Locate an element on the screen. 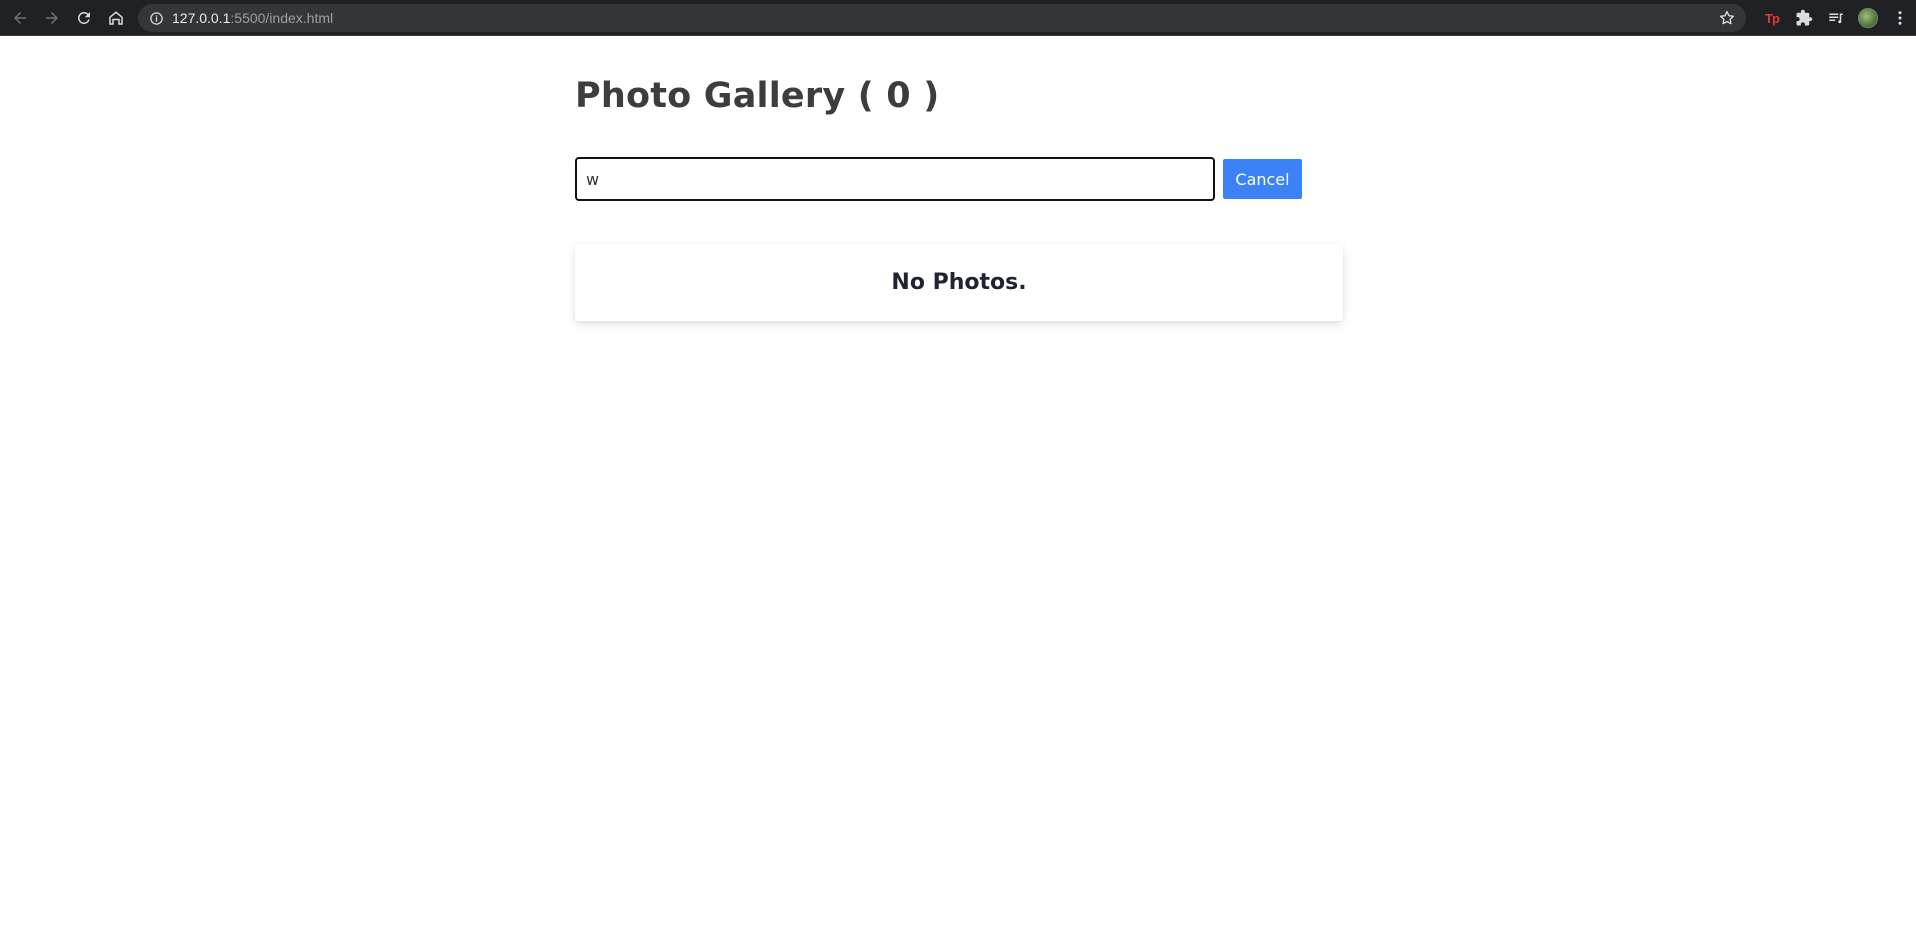 The height and width of the screenshot is (942, 1916). forward-arrow-icon is located at coordinates (52, 18).